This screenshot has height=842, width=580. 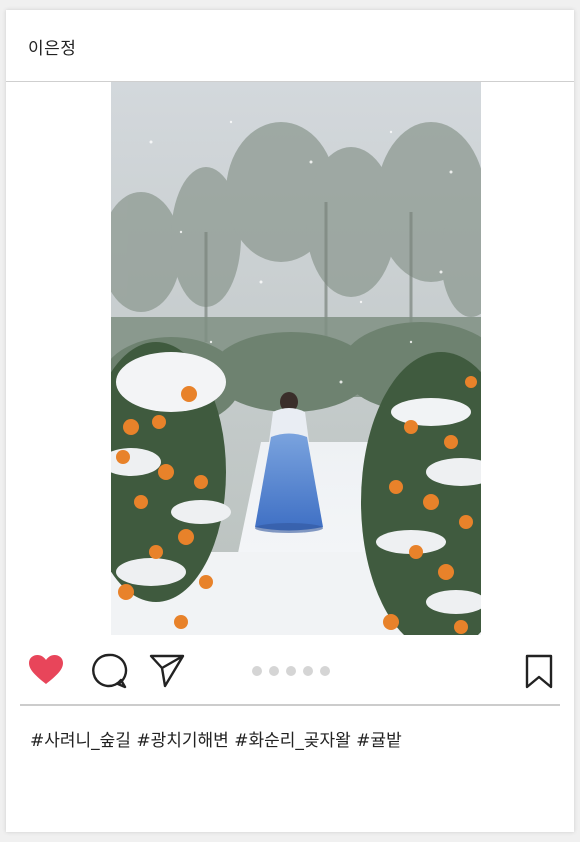 I want to click on post-caption: #사려니_숲길 #광치기해변 #화순리_곶자왈 #귤밭, so click(x=216, y=741).